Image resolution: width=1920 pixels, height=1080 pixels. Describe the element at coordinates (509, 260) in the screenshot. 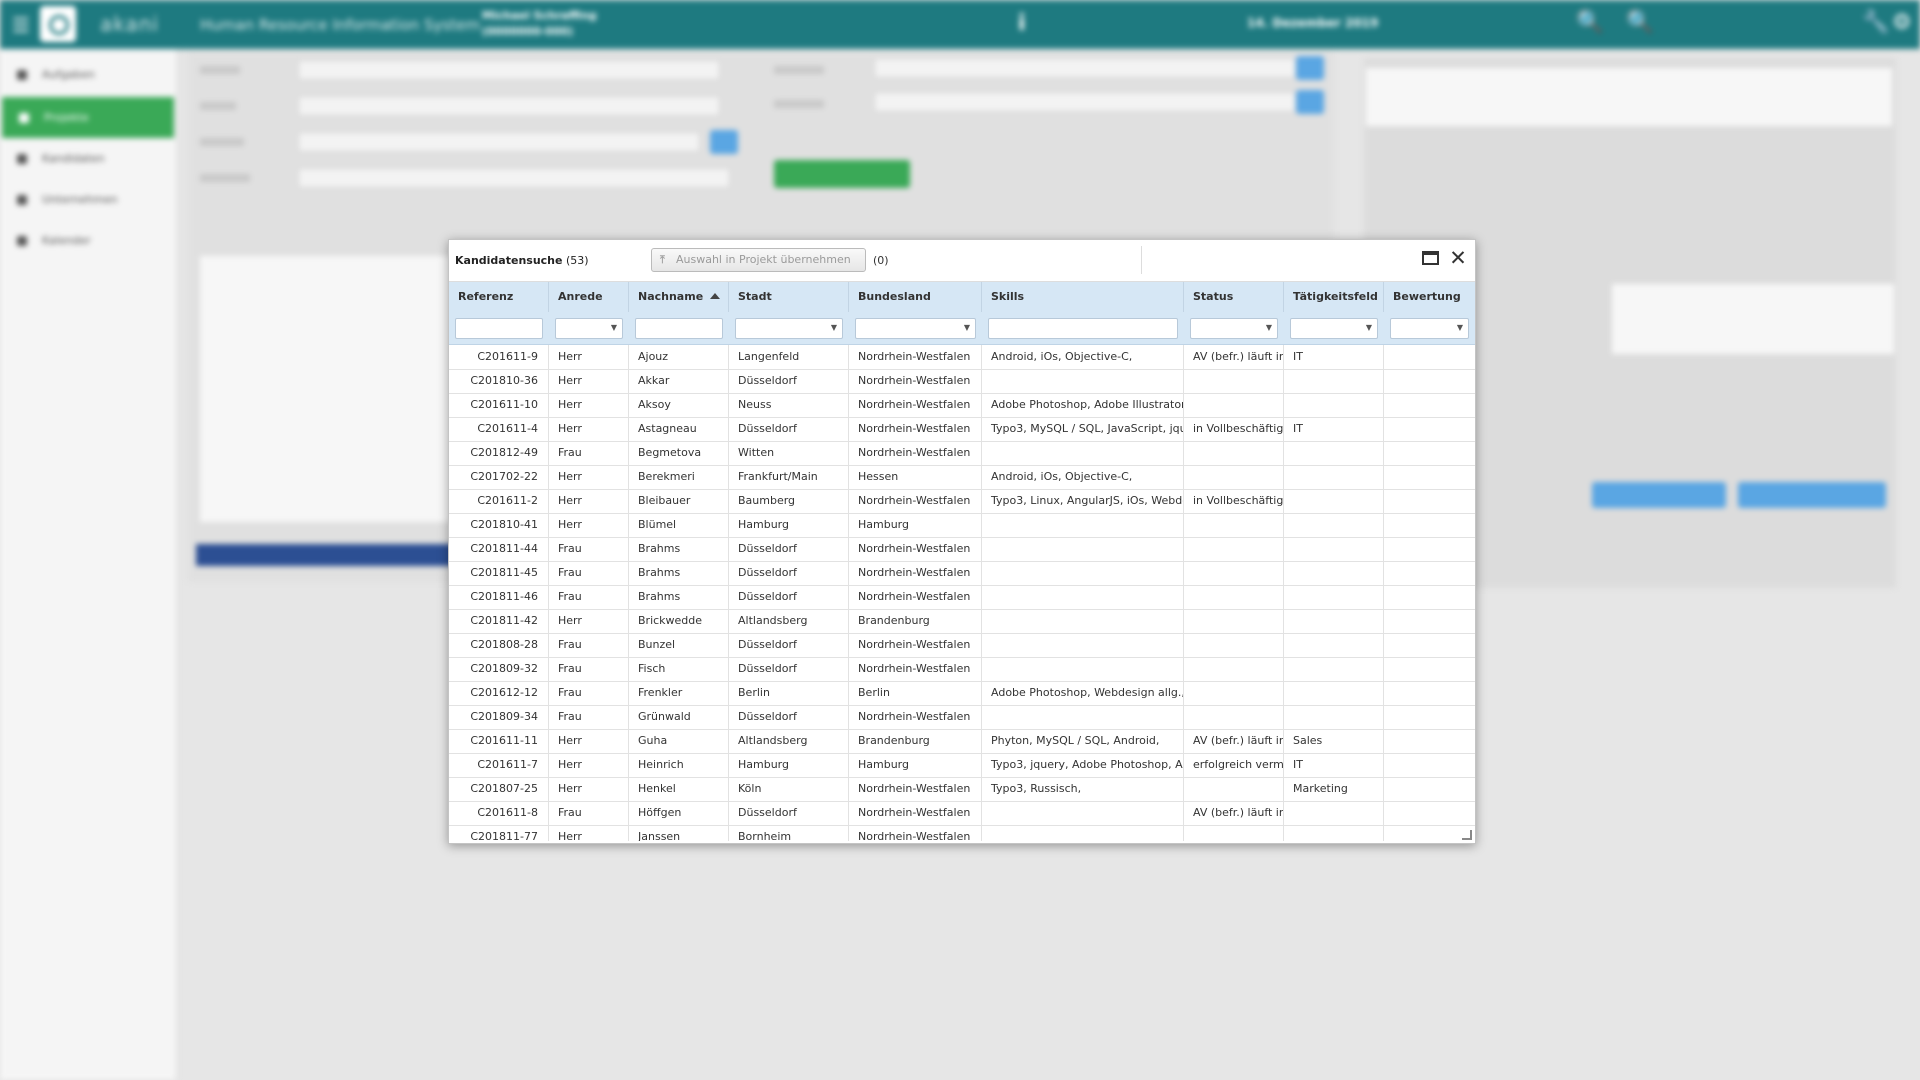

I see `dialog-title-text: Kandidatensuche` at that location.